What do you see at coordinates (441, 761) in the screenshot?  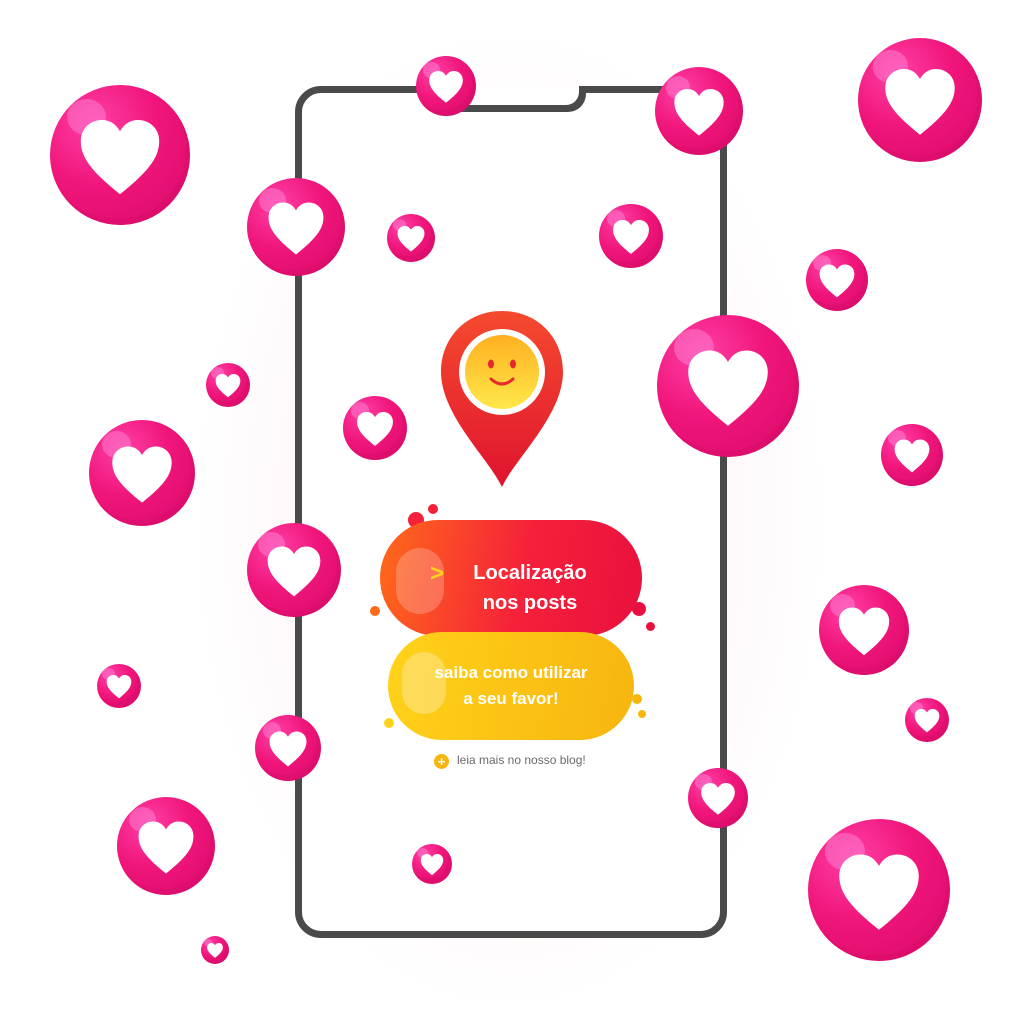 I see `plus-icon: +` at bounding box center [441, 761].